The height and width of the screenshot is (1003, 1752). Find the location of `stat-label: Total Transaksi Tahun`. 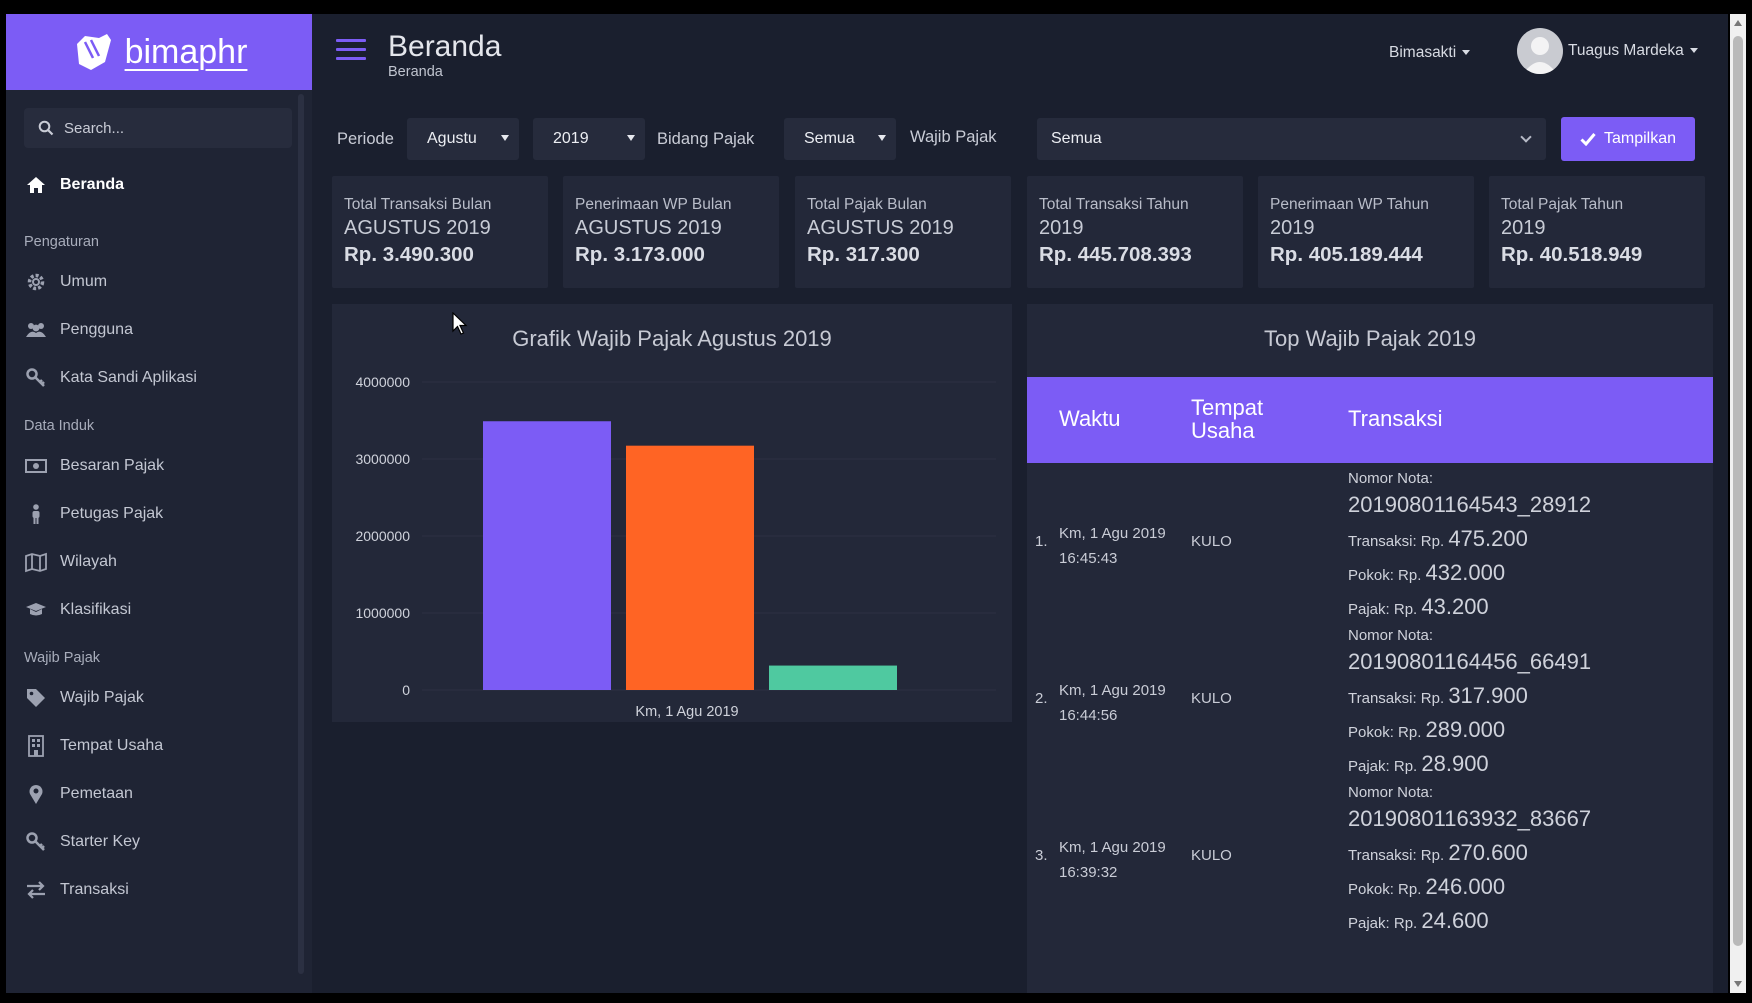

stat-label: Total Transaksi Tahun is located at coordinates (1114, 204).